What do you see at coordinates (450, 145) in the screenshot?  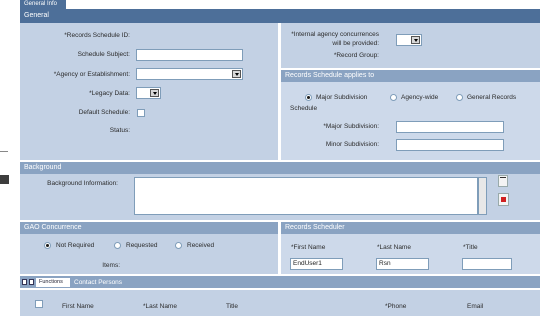 I see `minor-subdivision-input` at bounding box center [450, 145].